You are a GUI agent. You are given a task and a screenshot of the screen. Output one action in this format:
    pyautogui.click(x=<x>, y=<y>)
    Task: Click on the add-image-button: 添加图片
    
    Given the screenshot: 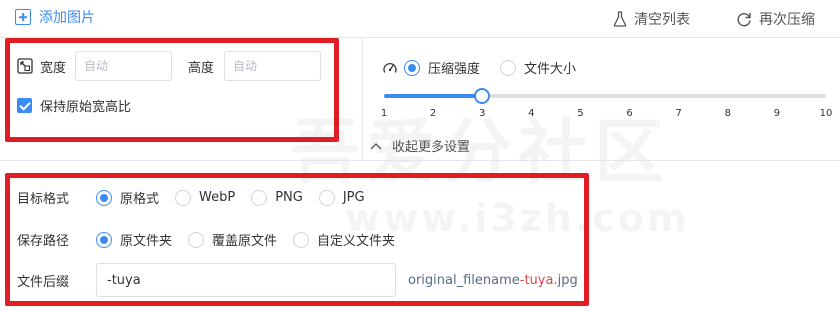 What is the action you would take?
    pyautogui.click(x=55, y=17)
    